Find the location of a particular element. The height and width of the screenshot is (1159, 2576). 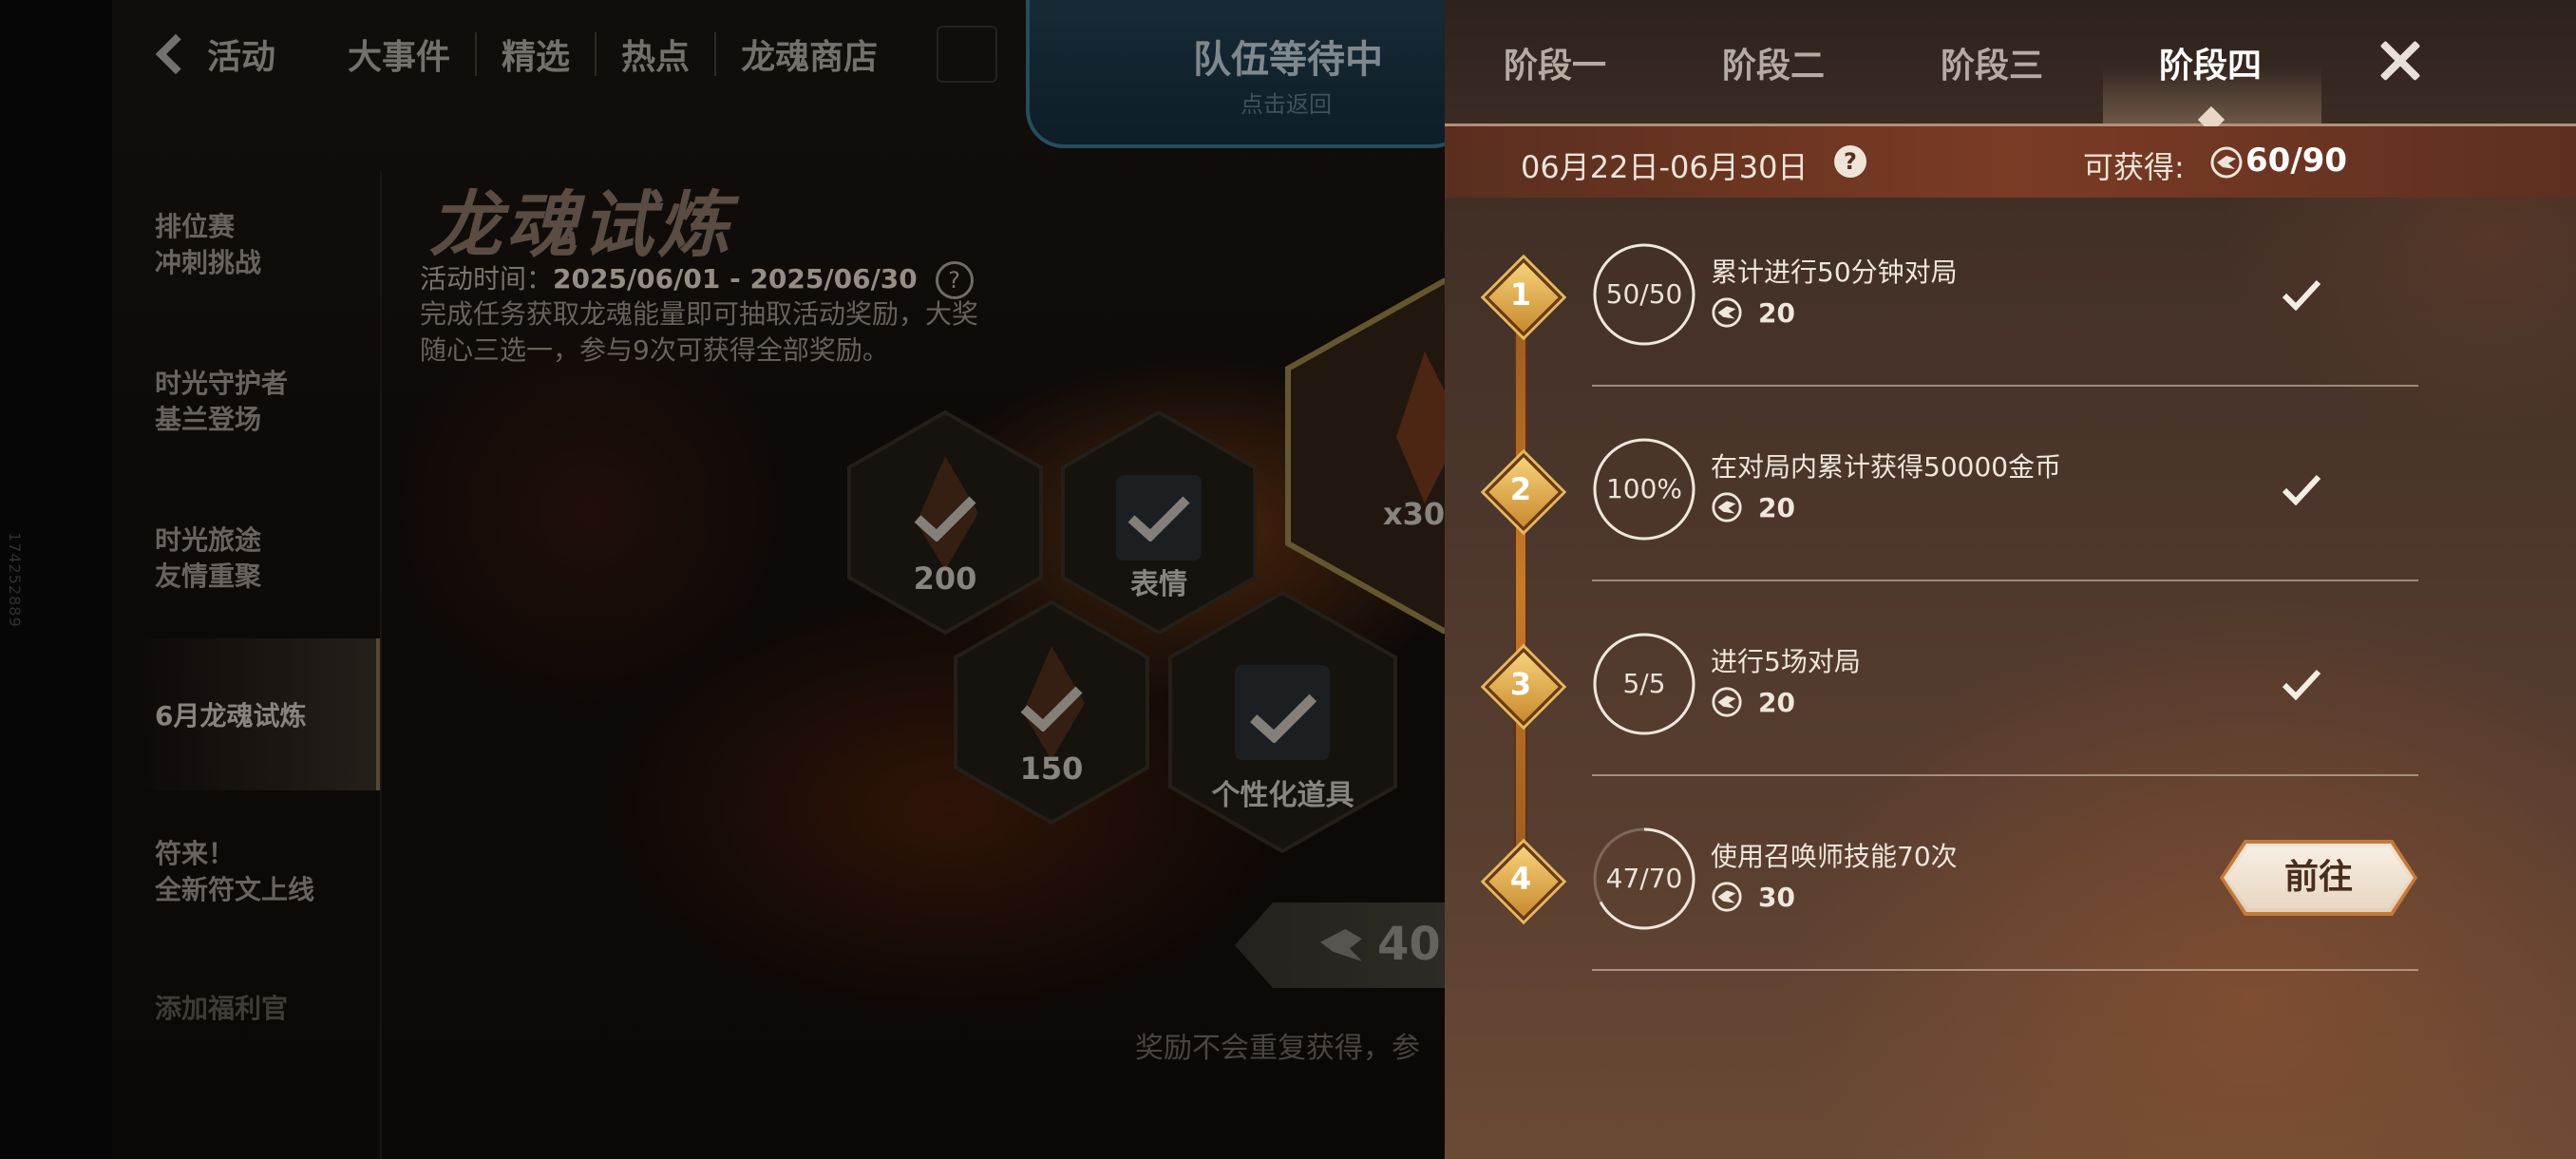

stage-info-strip: 06月22日-06月30日 ? 可获得: 60/90 is located at coordinates (2010, 162).